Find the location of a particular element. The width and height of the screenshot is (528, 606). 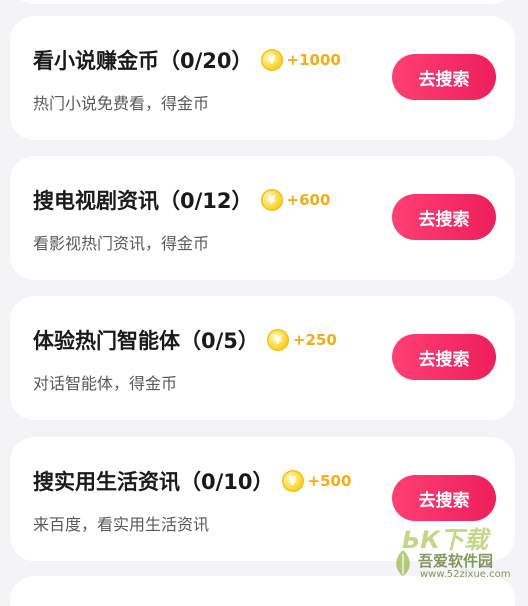

next-card-edge is located at coordinates (262, 591).